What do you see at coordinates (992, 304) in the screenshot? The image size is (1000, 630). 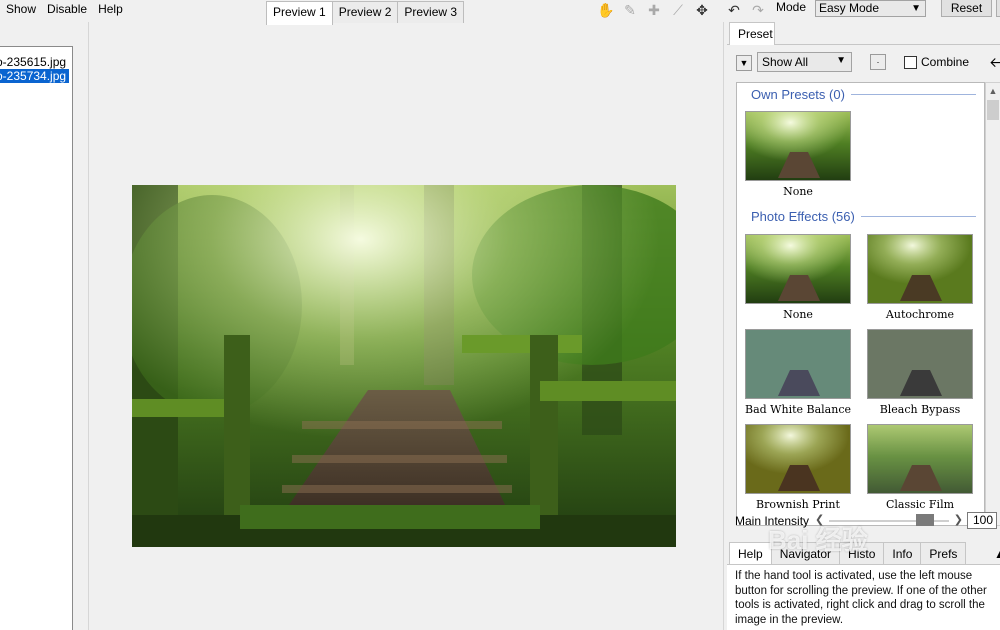 I see `preset-scrollbar: ▲ ▼` at bounding box center [992, 304].